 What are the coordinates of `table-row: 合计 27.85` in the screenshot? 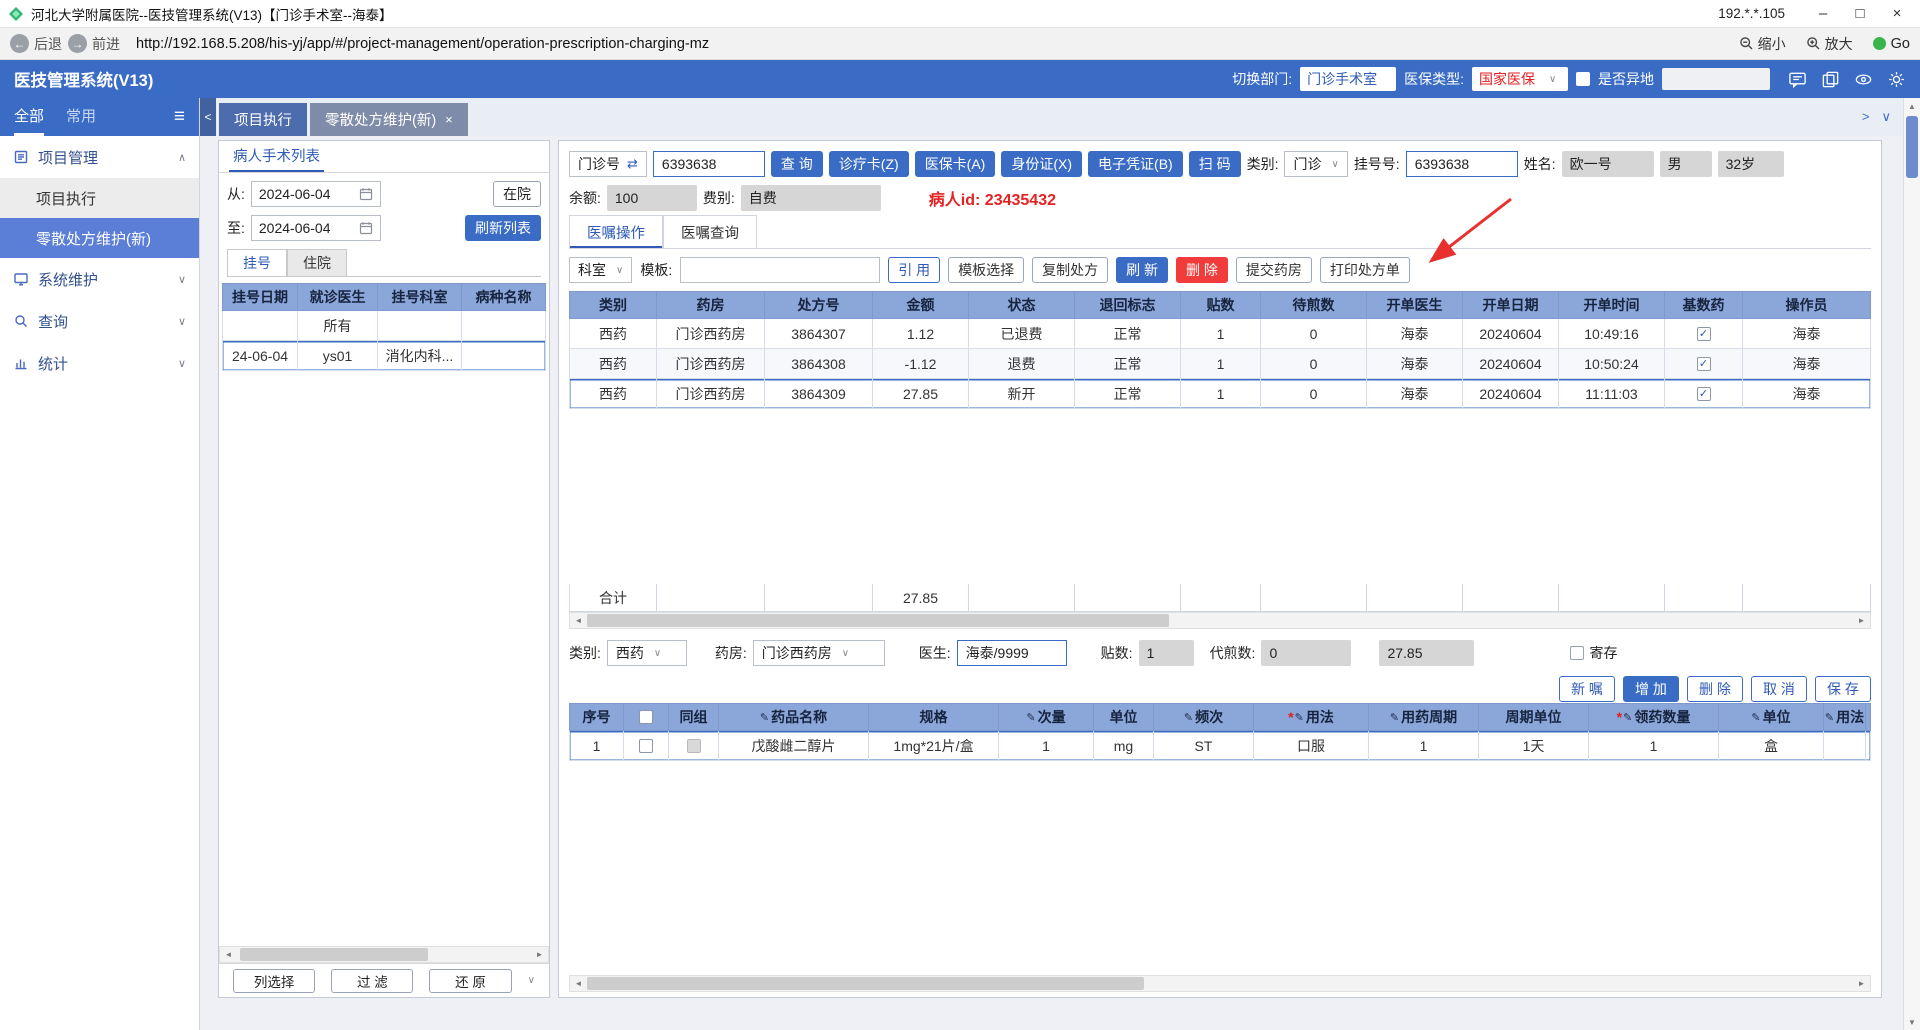 It's located at (1220, 598).